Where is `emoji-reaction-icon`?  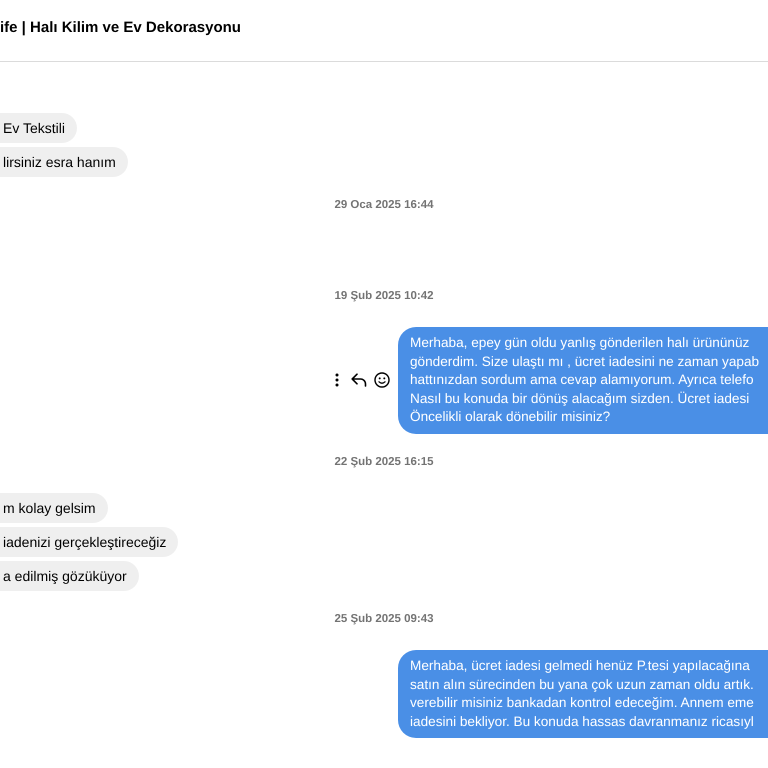
emoji-reaction-icon is located at coordinates (382, 380).